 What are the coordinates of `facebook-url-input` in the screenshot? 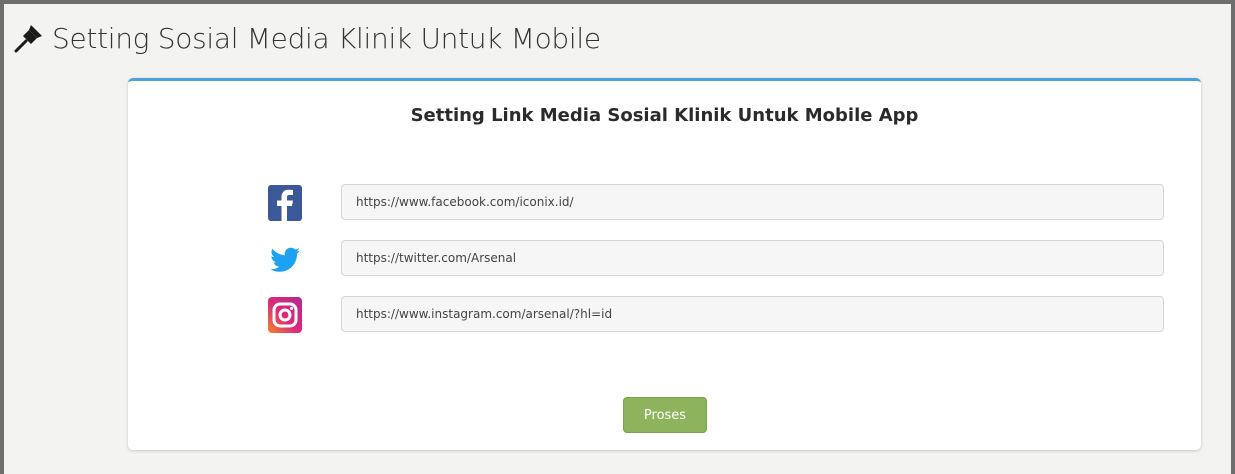 It's located at (752, 202).